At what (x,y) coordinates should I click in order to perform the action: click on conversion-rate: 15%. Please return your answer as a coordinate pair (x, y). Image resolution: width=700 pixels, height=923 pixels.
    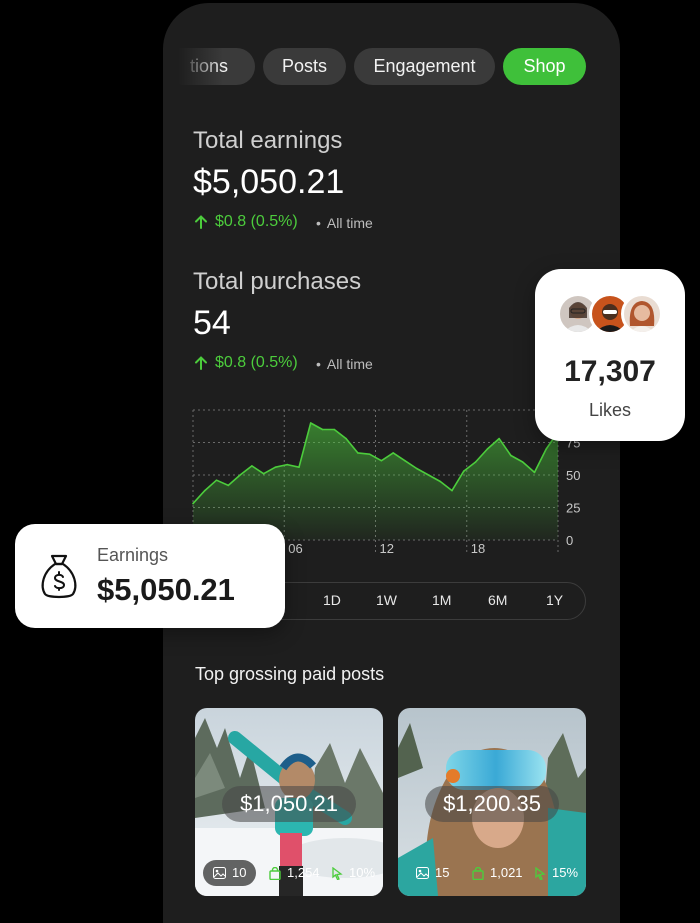
    Looking at the image, I should click on (556, 873).